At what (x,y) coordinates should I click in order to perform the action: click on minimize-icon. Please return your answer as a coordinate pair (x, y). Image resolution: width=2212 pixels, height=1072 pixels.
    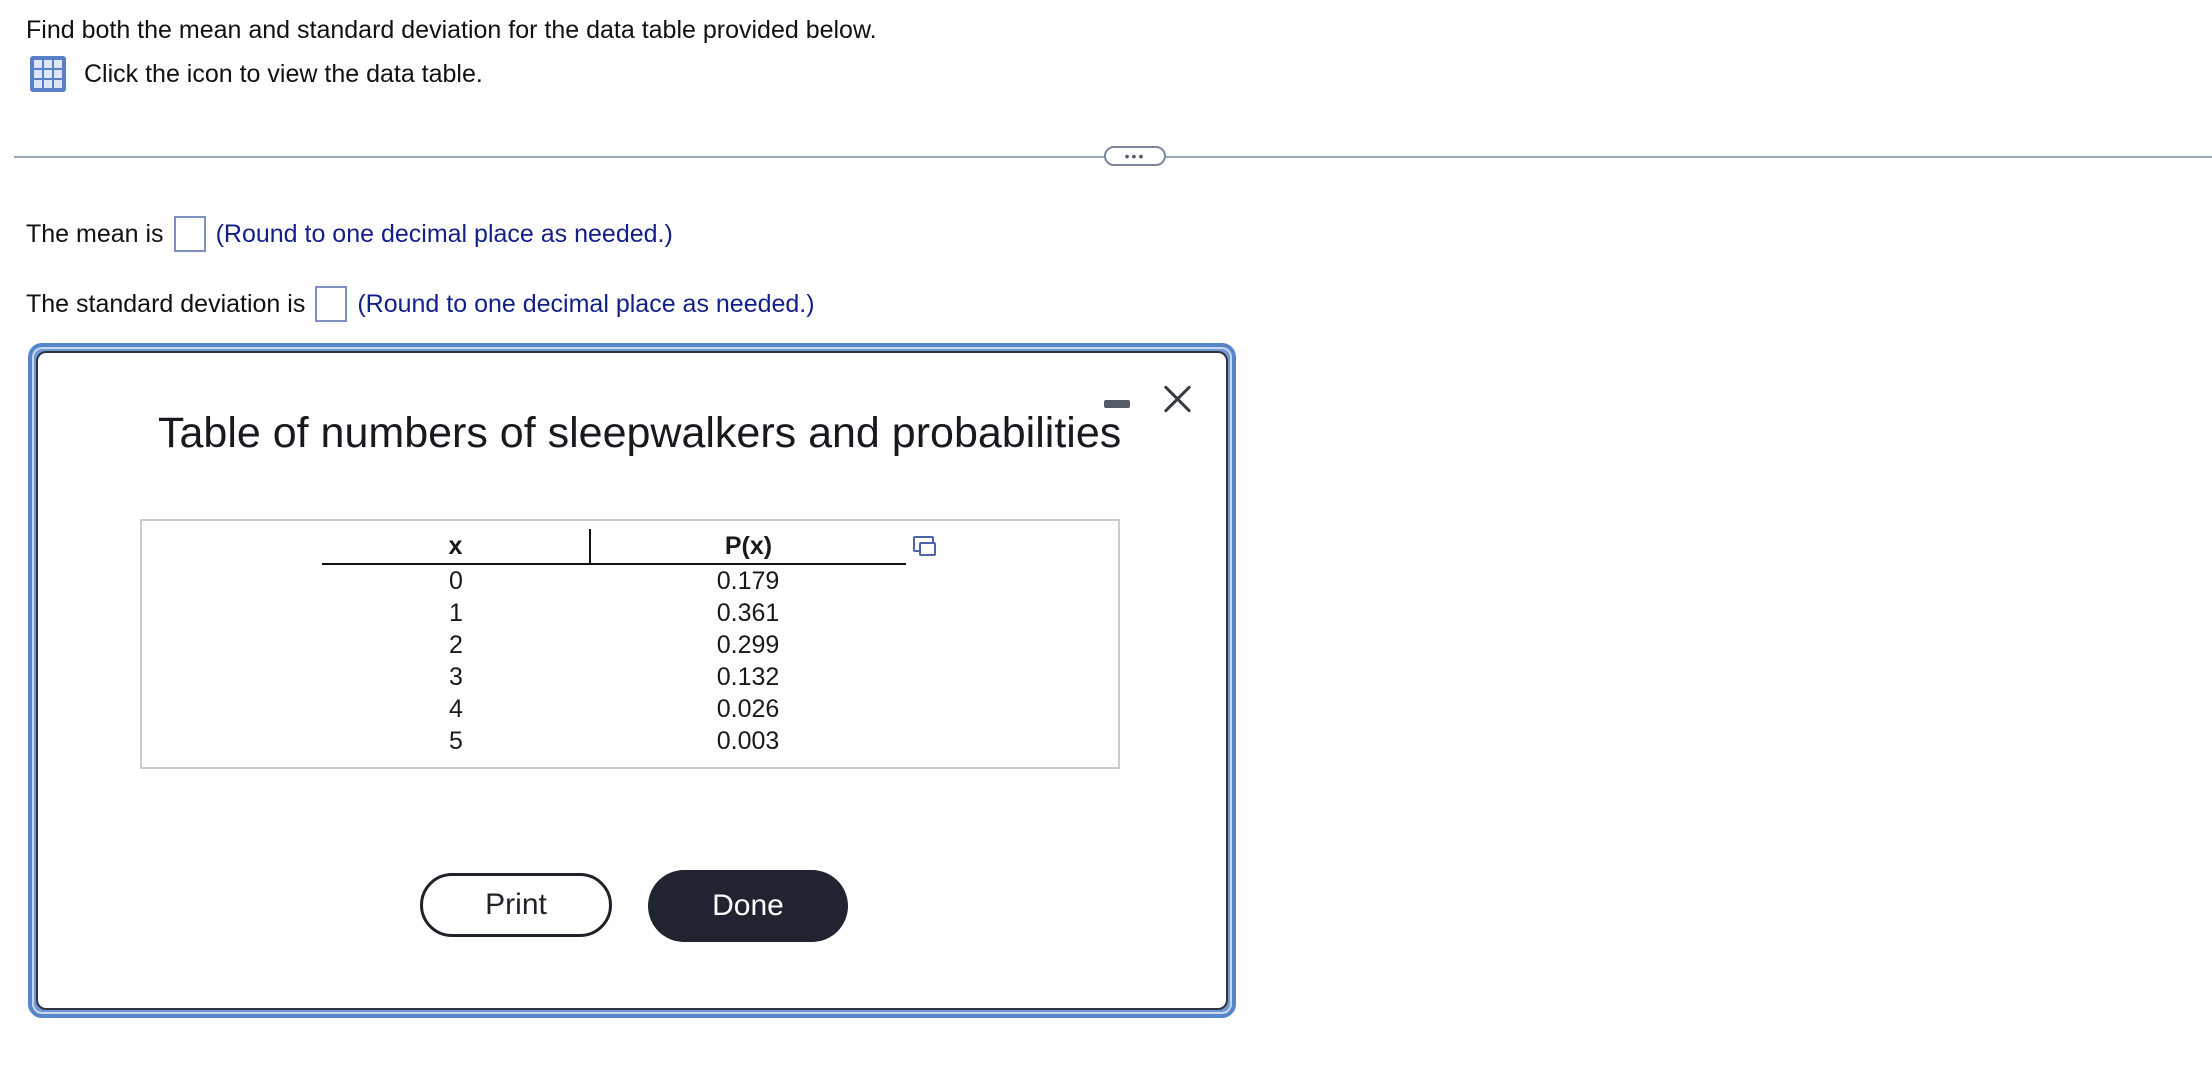
    Looking at the image, I should click on (1117, 404).